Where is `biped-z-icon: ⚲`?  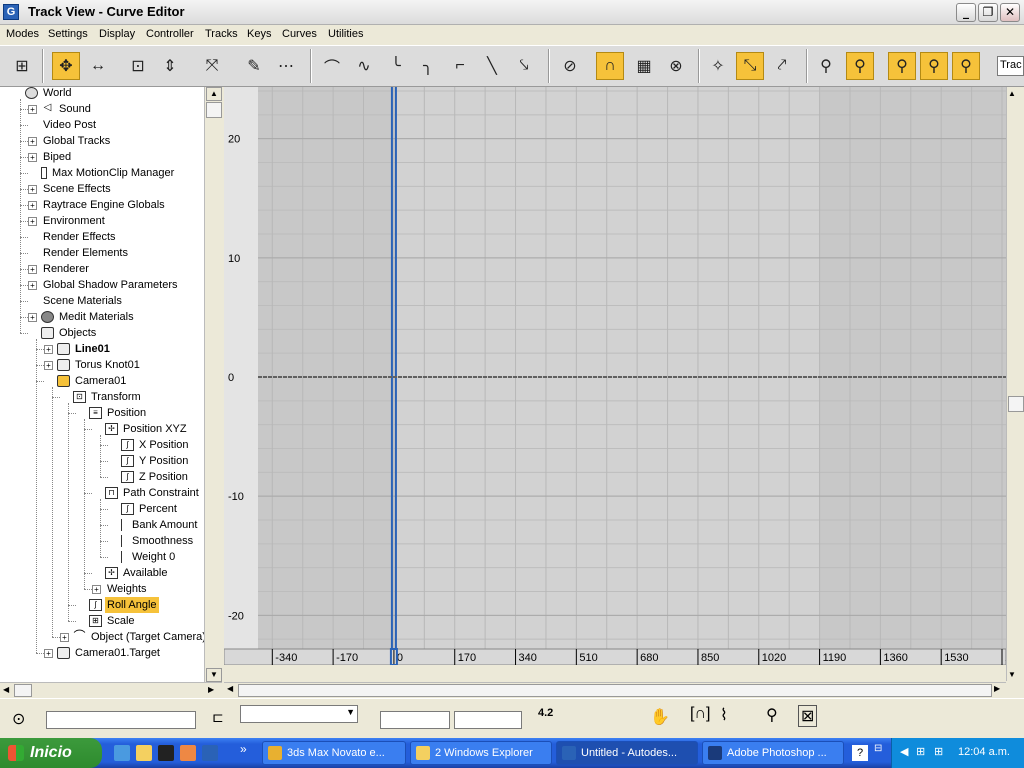 biped-z-icon: ⚲ is located at coordinates (934, 66).